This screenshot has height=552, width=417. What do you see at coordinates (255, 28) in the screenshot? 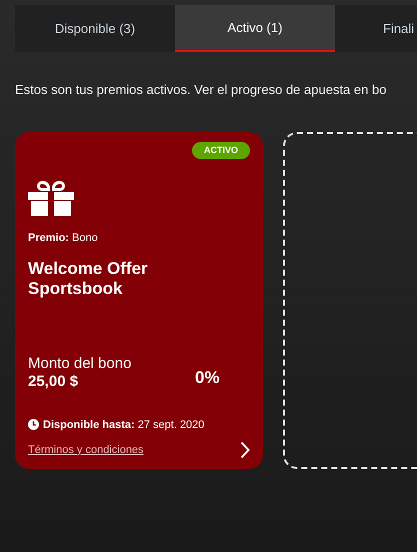
I see `tab: Activo (1)` at bounding box center [255, 28].